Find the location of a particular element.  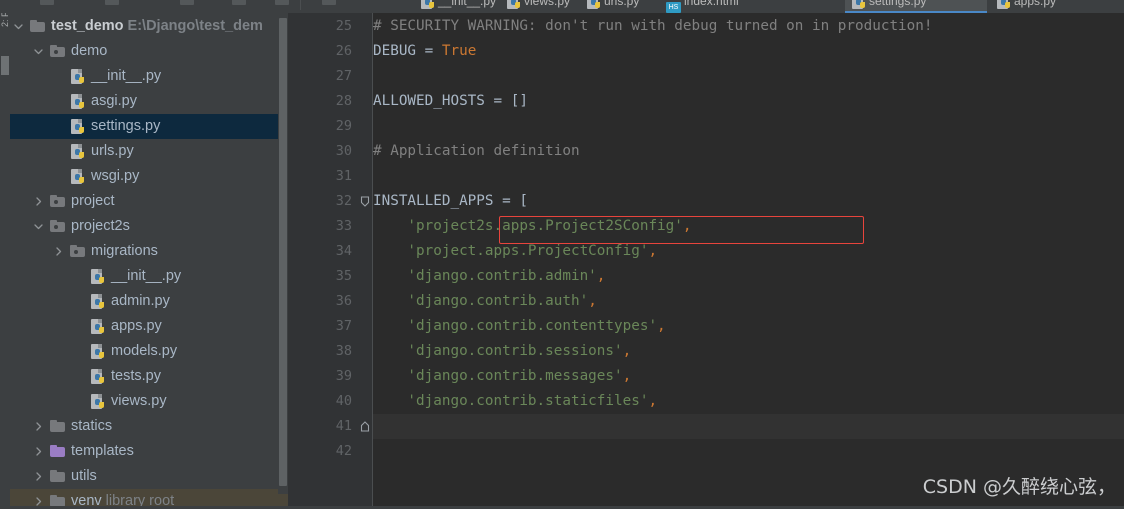

tree-item-project: project is located at coordinates (149, 201).